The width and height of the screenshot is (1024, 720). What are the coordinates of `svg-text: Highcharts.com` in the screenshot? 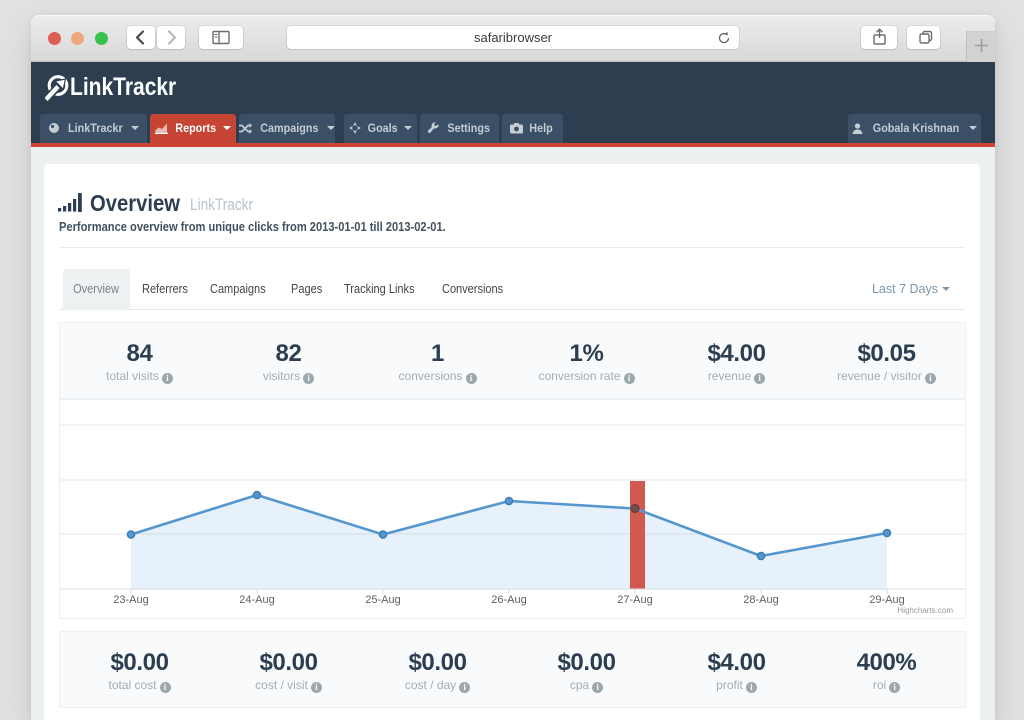 It's located at (925, 610).